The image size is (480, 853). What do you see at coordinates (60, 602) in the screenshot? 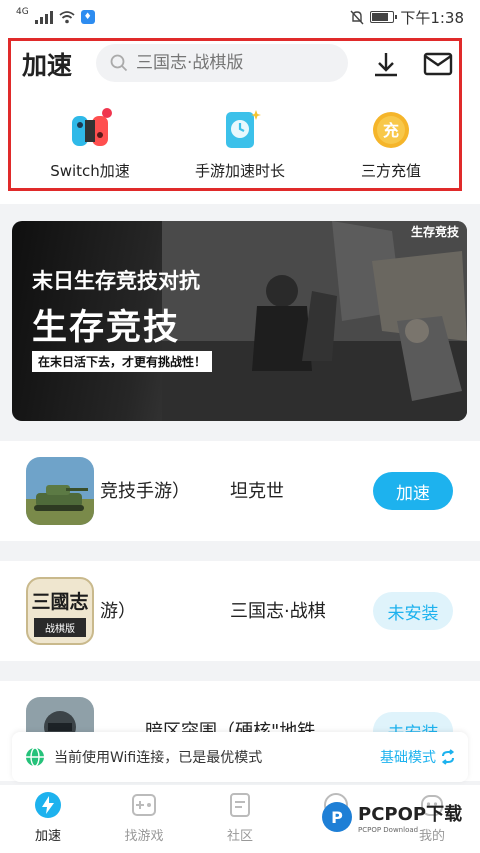
I see `icon-title: 三國志` at bounding box center [60, 602].